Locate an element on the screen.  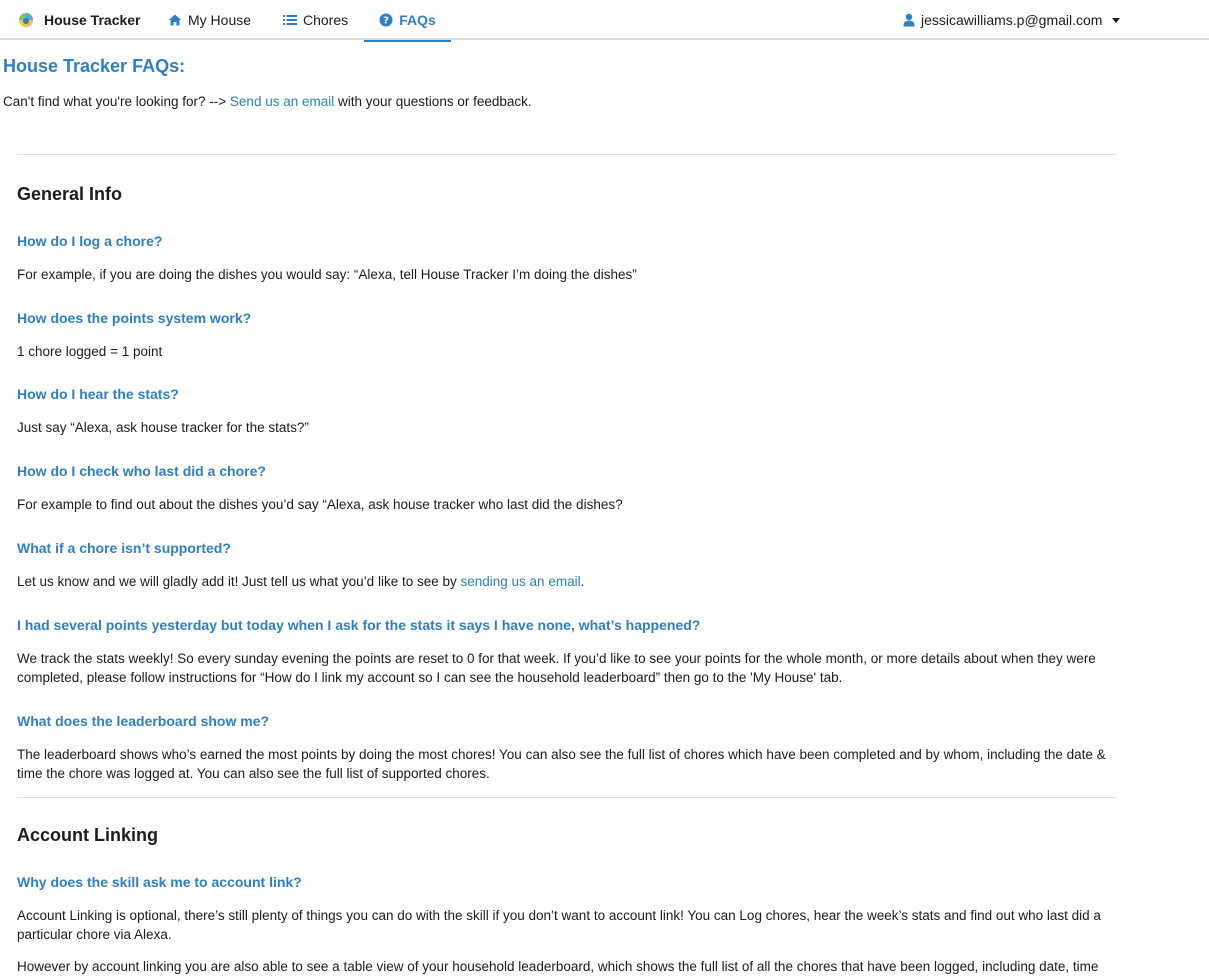
nav-faqs-label: FAQs is located at coordinates (417, 20).